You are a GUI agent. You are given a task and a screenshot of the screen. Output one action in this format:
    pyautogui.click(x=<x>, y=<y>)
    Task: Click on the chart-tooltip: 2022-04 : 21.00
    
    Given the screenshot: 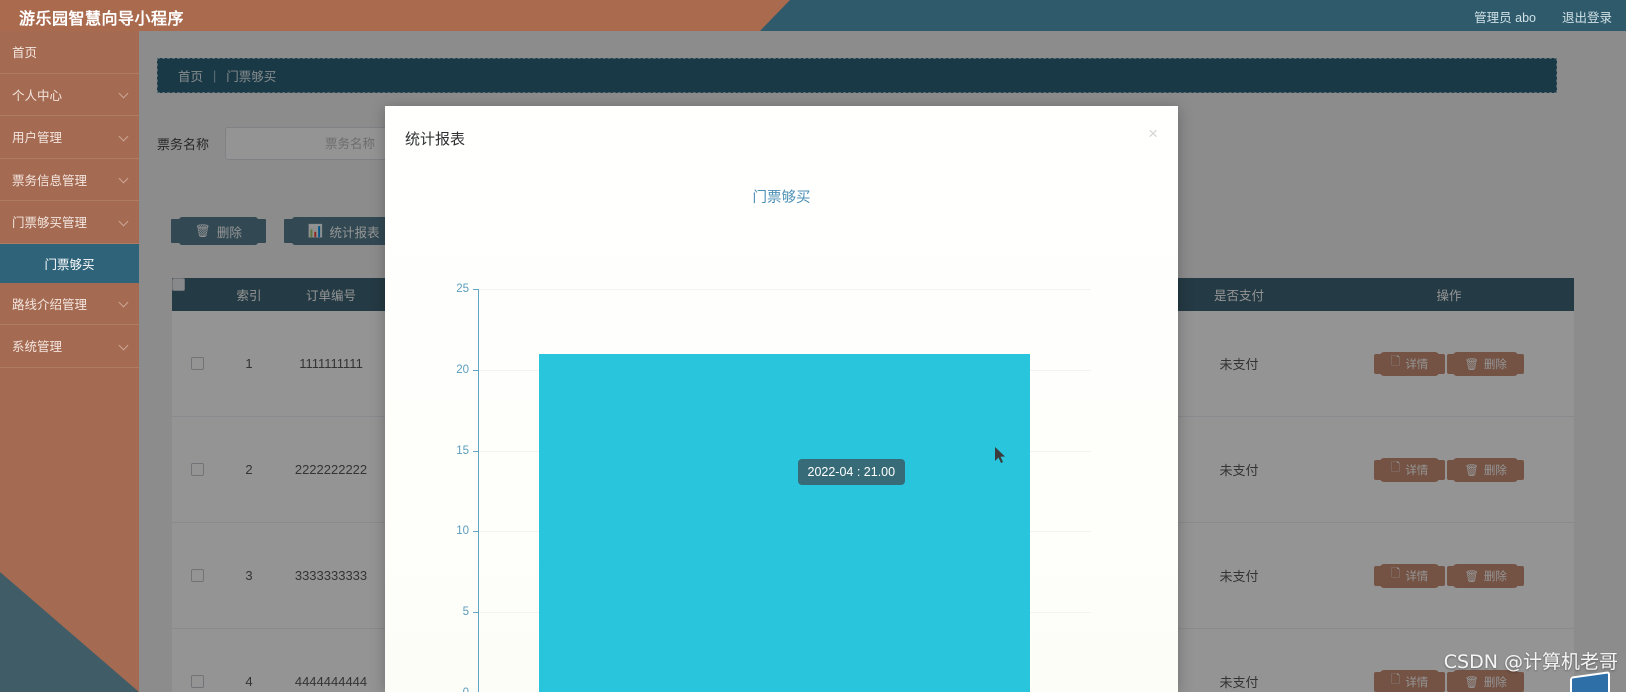 What is the action you would take?
    pyautogui.click(x=851, y=472)
    